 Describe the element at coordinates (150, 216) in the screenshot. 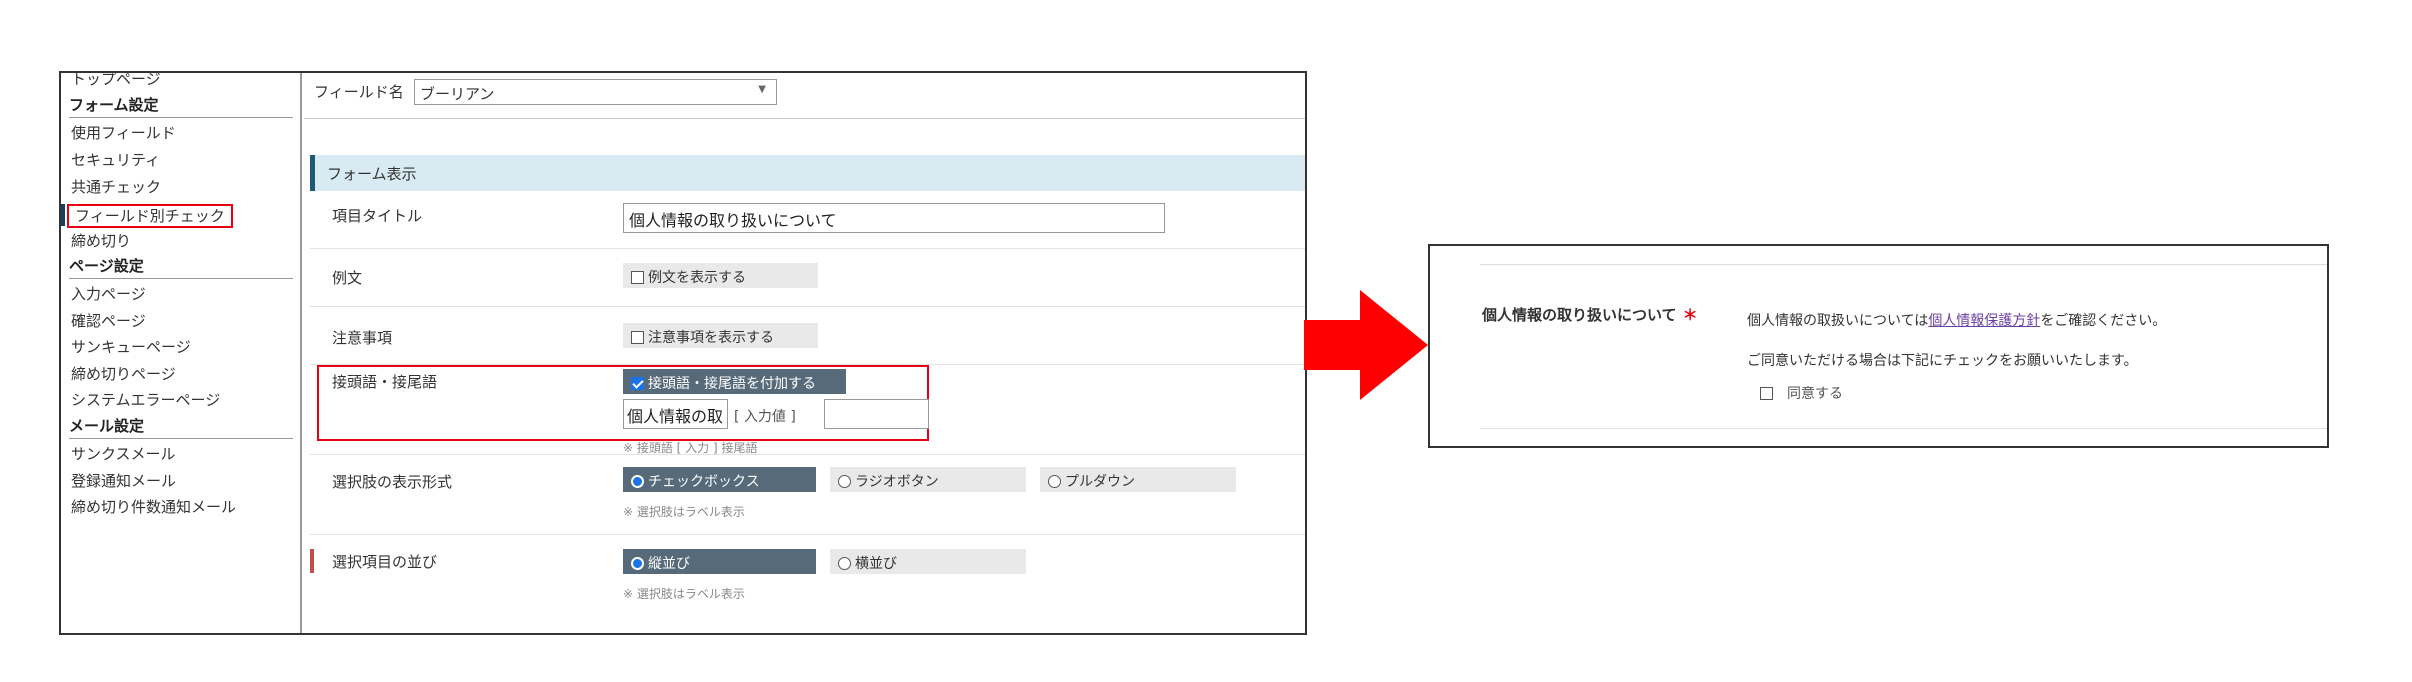

I see `sidebar-item-field-check: フィールド別チェック` at that location.